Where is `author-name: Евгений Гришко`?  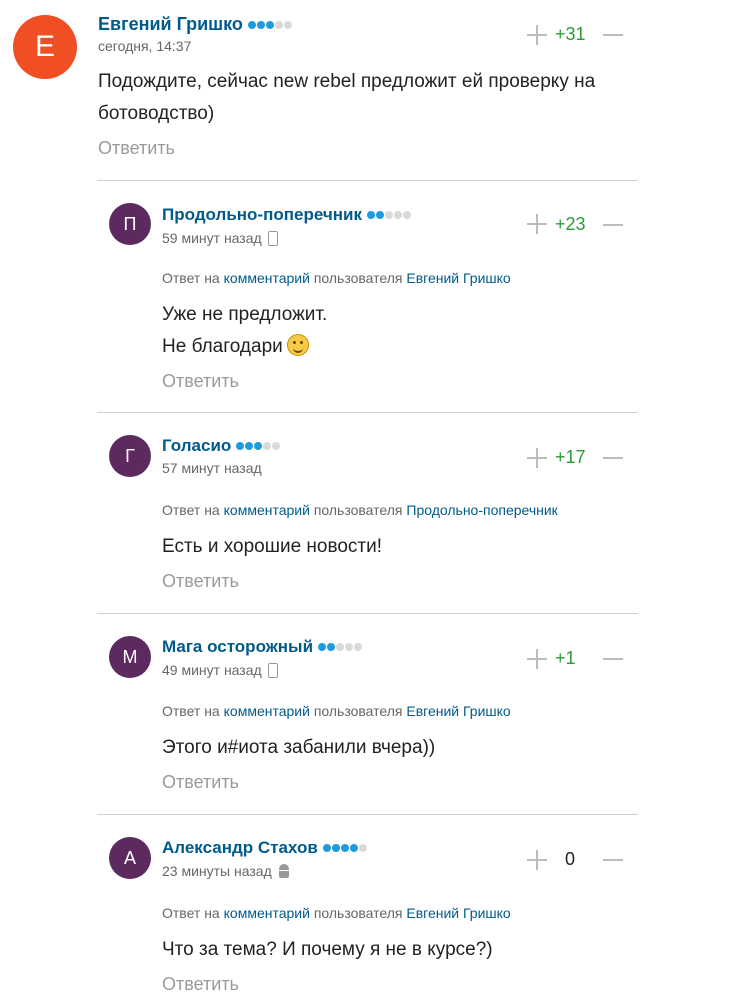 author-name: Евгений Гришко is located at coordinates (170, 24).